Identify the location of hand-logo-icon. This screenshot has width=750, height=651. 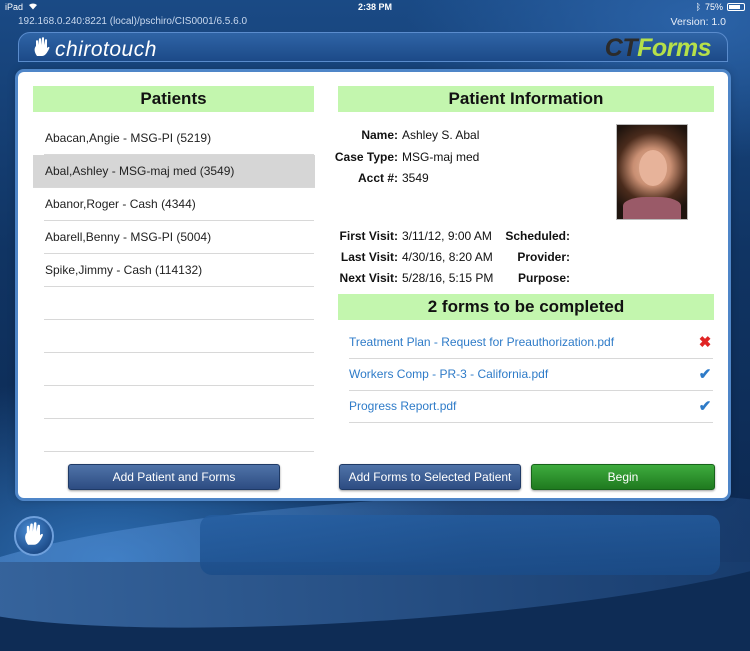
(42, 50).